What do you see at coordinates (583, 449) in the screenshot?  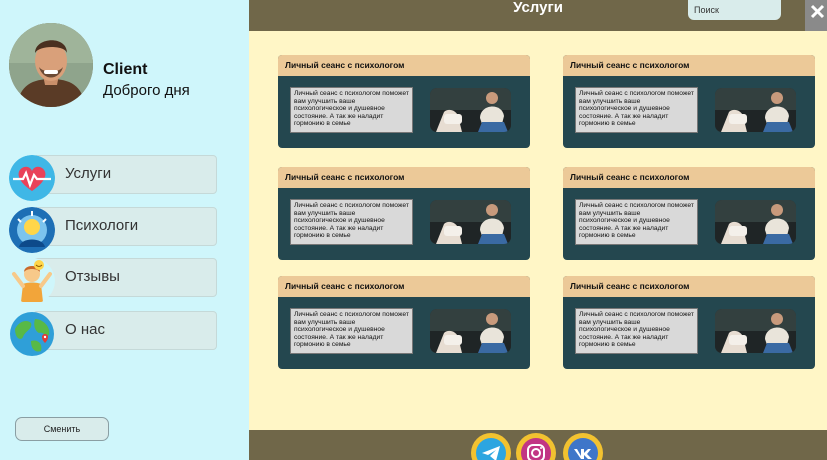 I see `vk-icon` at bounding box center [583, 449].